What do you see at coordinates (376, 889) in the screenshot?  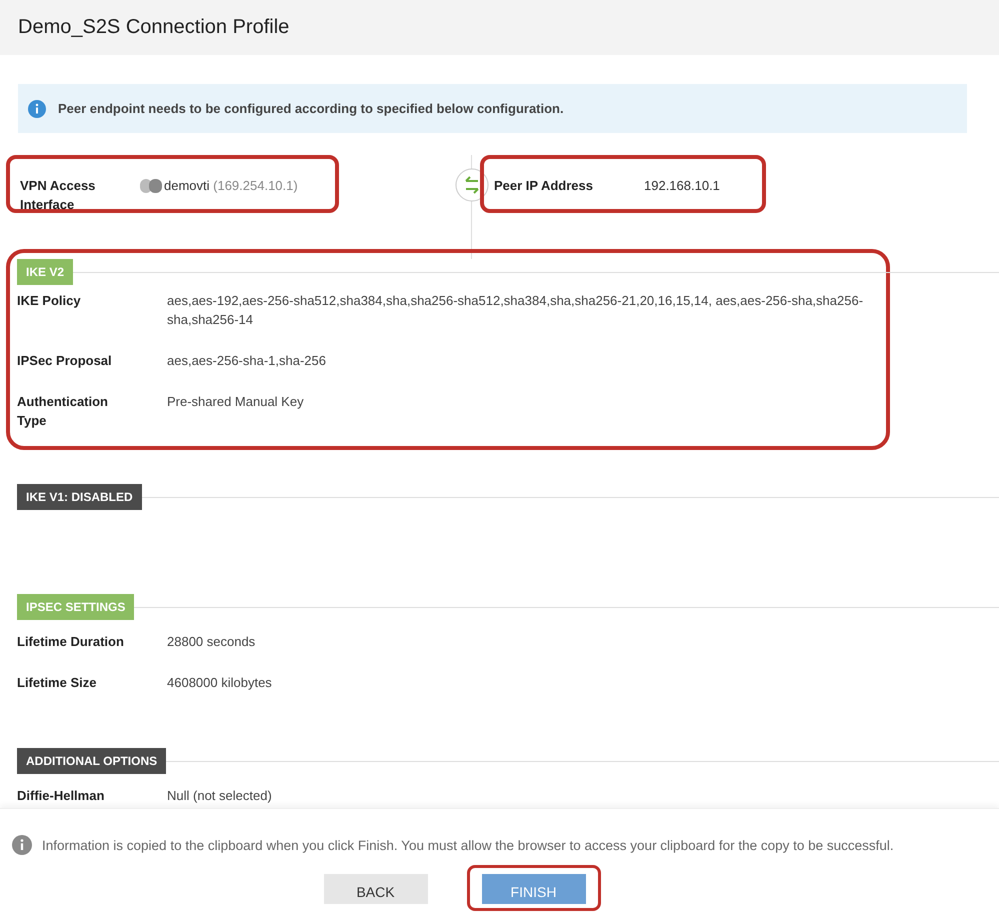 I see `back-button: BACK` at bounding box center [376, 889].